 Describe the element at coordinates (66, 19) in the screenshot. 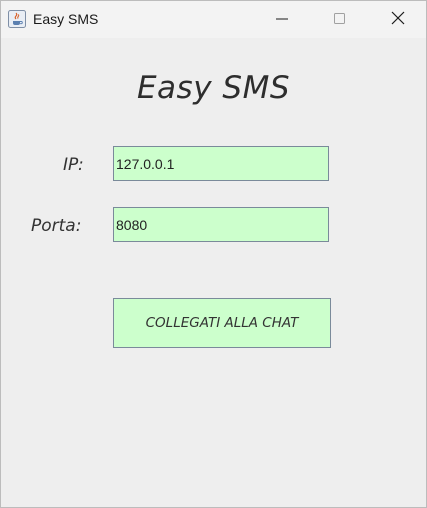

I see `window-title: Easy SMS` at that location.